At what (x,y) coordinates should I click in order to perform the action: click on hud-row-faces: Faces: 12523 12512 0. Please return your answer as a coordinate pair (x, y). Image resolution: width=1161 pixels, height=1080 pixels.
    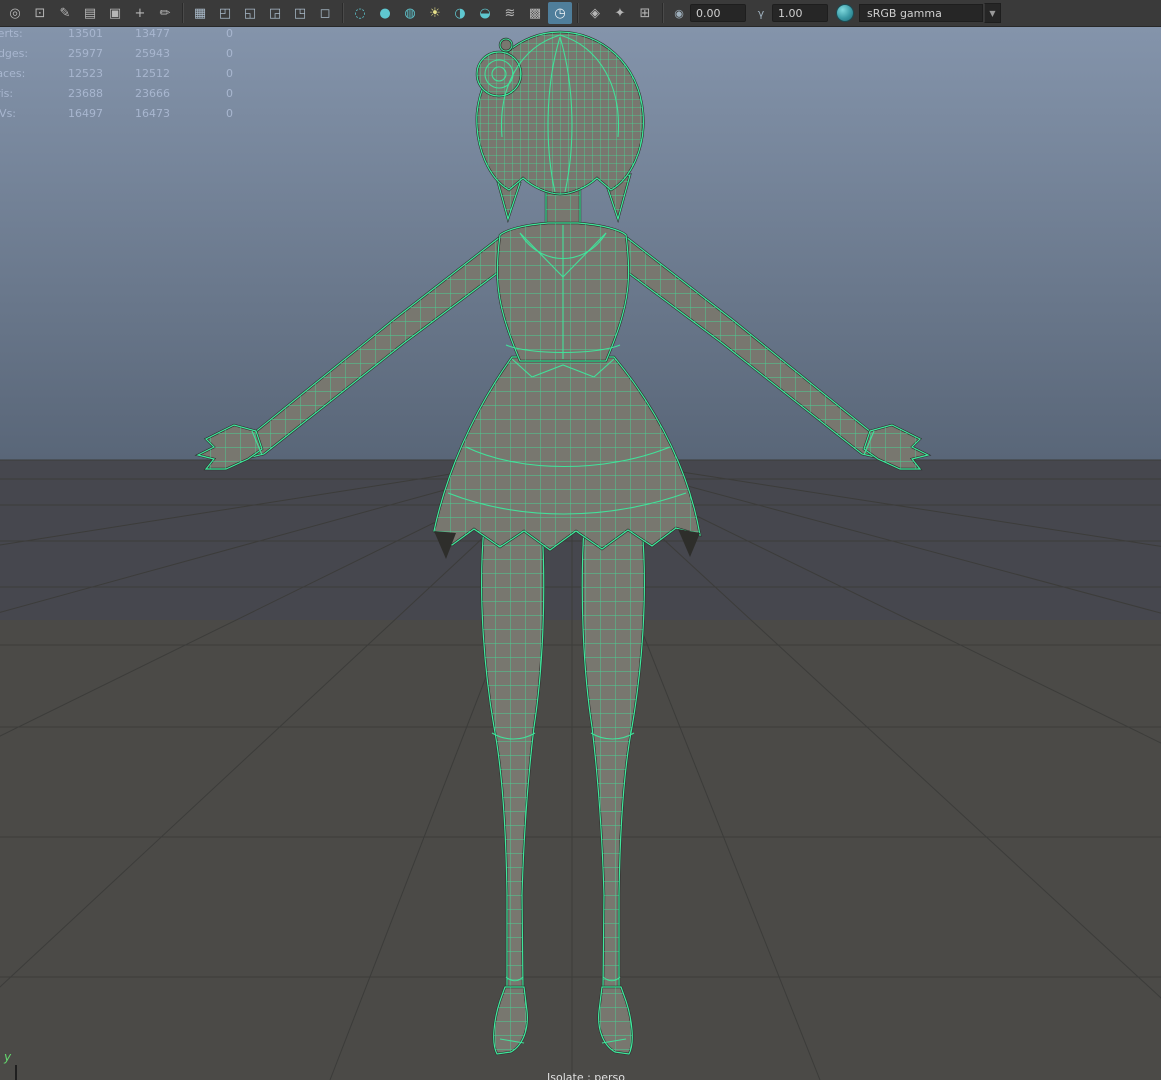
    Looking at the image, I should click on (116, 73).